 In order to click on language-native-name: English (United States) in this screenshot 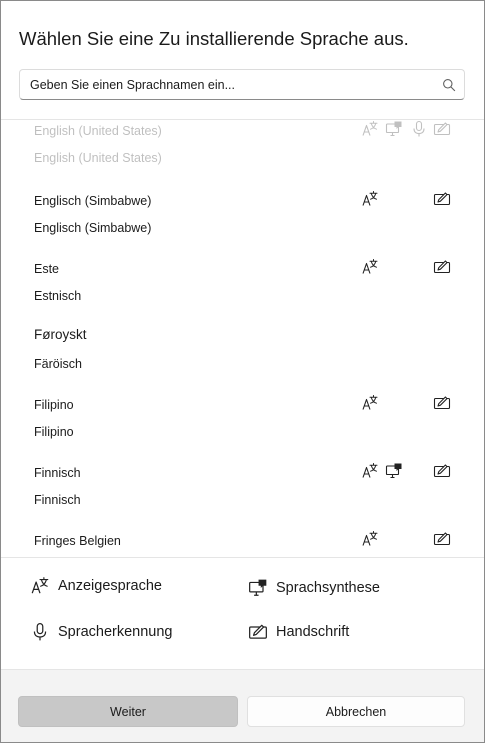, I will do `click(98, 131)`.